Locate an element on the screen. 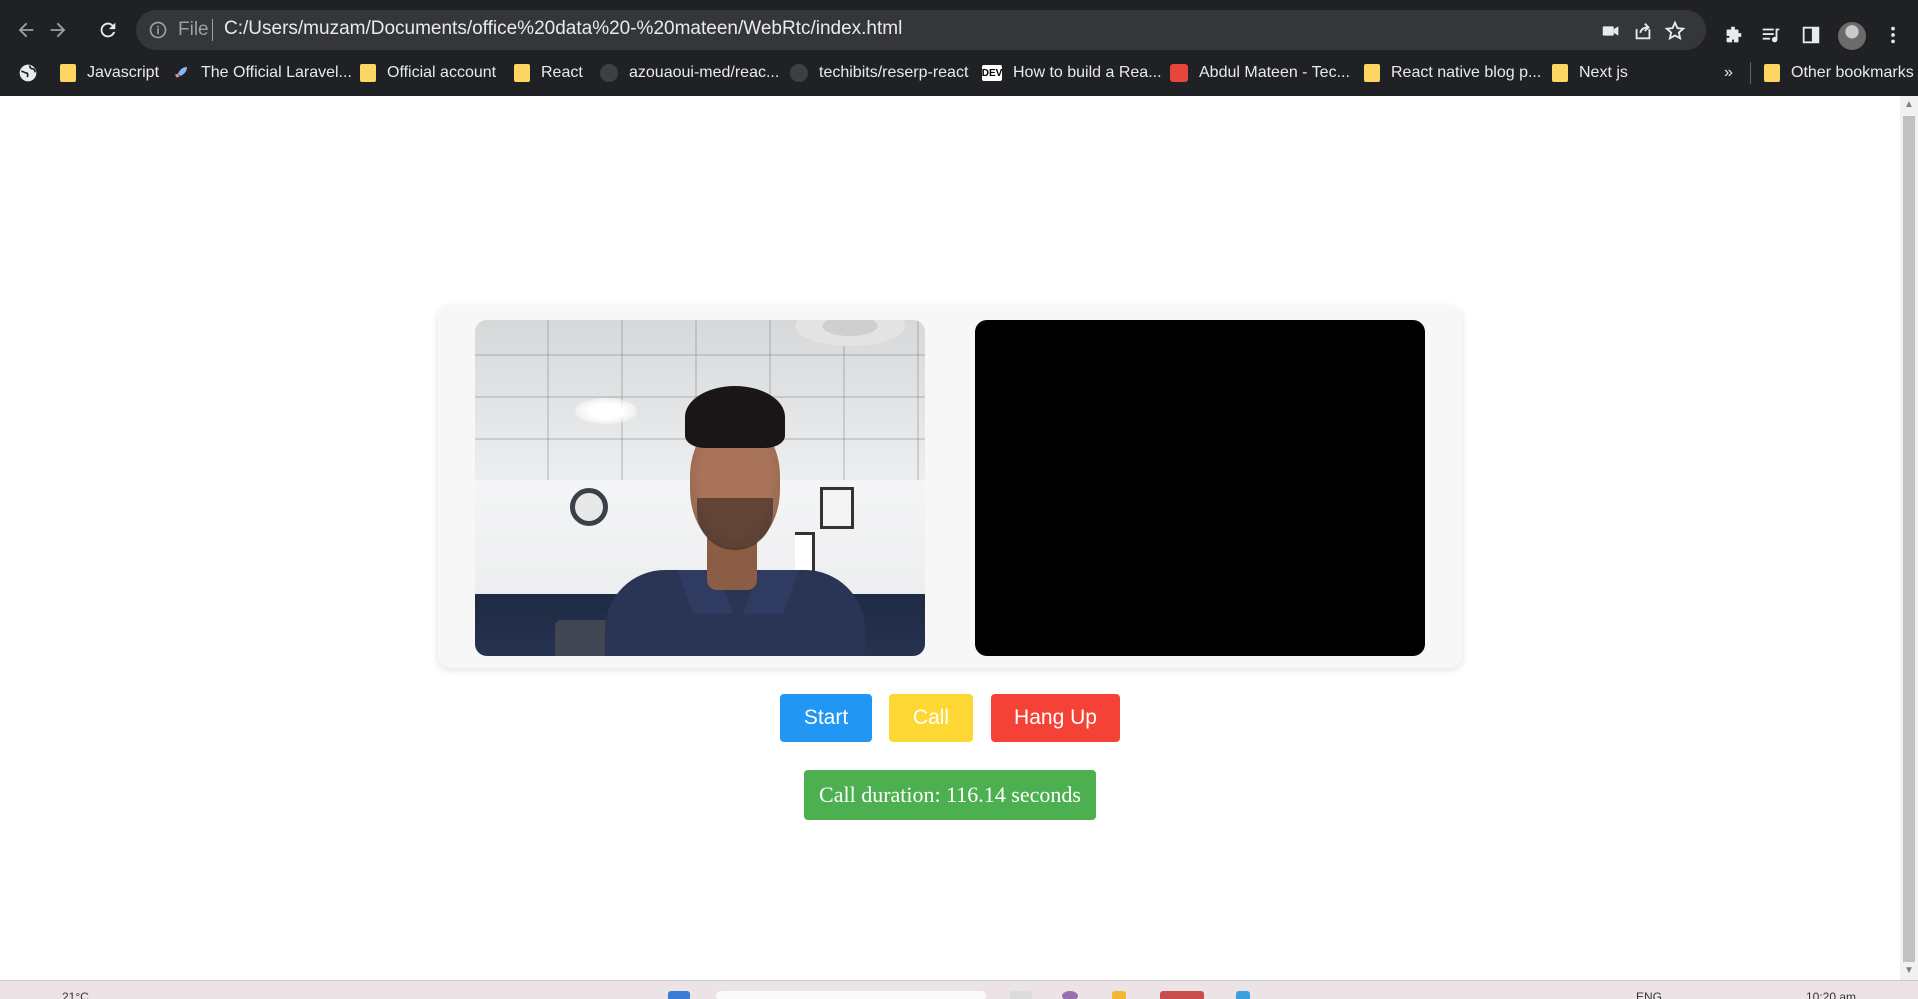 The height and width of the screenshot is (999, 1918). url-scheme-label: File is located at coordinates (193, 29).